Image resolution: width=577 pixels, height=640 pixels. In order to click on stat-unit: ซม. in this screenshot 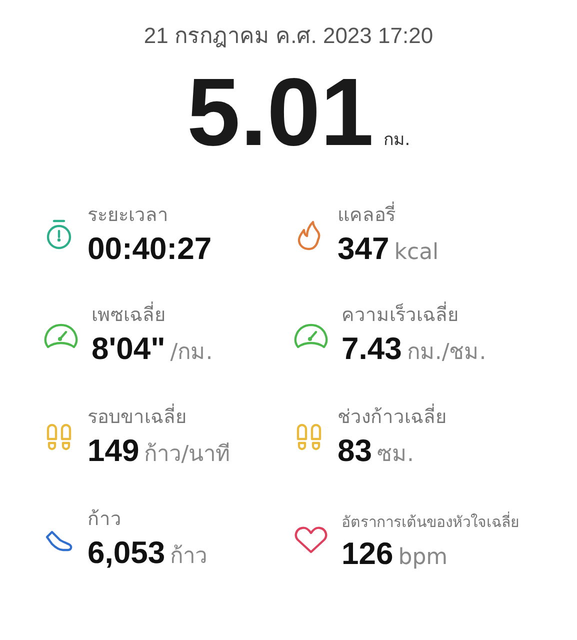, I will do `click(395, 455)`.